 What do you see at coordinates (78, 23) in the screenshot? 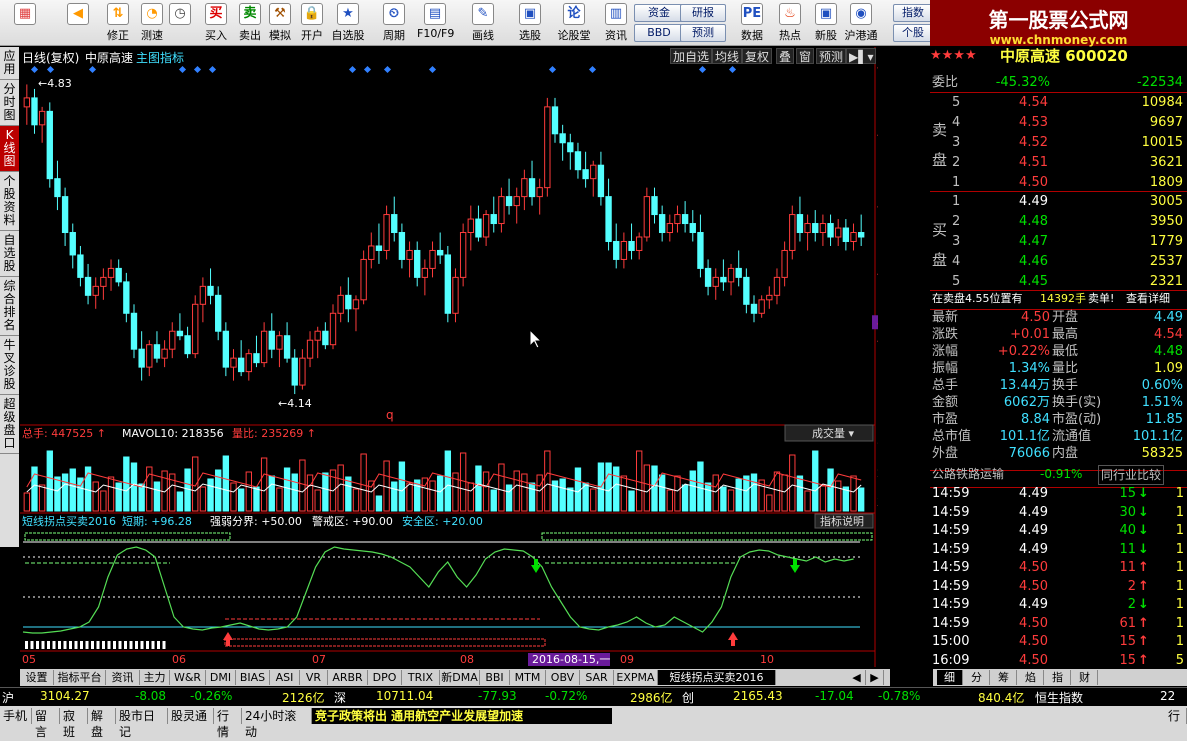
I see `toolbar-back-arrow-button: ◀` at bounding box center [78, 23].